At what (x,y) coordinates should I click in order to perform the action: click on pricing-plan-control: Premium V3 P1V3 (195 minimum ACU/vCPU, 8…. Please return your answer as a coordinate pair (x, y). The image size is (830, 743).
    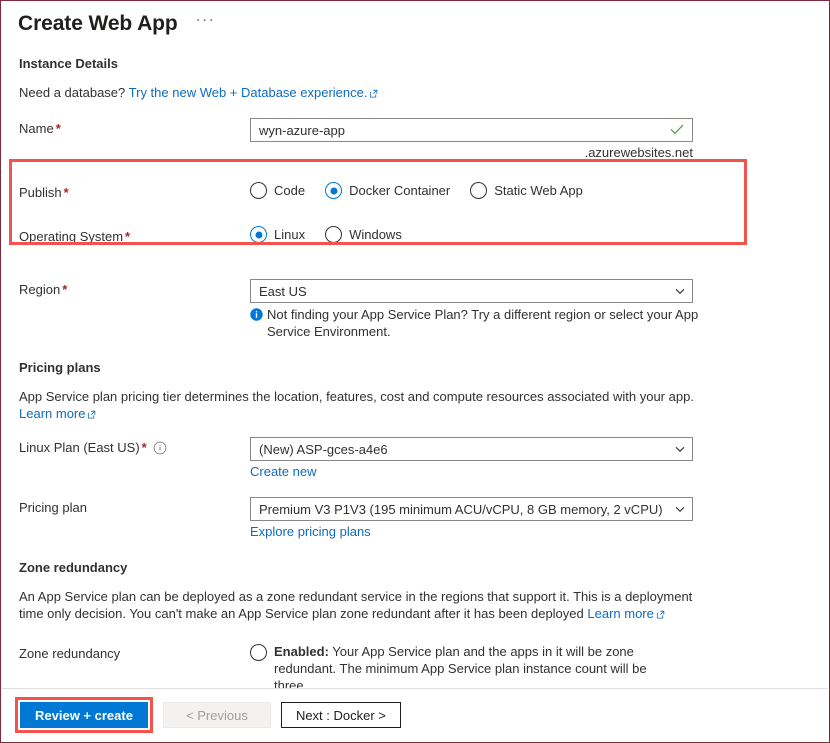
    Looking at the image, I should click on (539, 518).